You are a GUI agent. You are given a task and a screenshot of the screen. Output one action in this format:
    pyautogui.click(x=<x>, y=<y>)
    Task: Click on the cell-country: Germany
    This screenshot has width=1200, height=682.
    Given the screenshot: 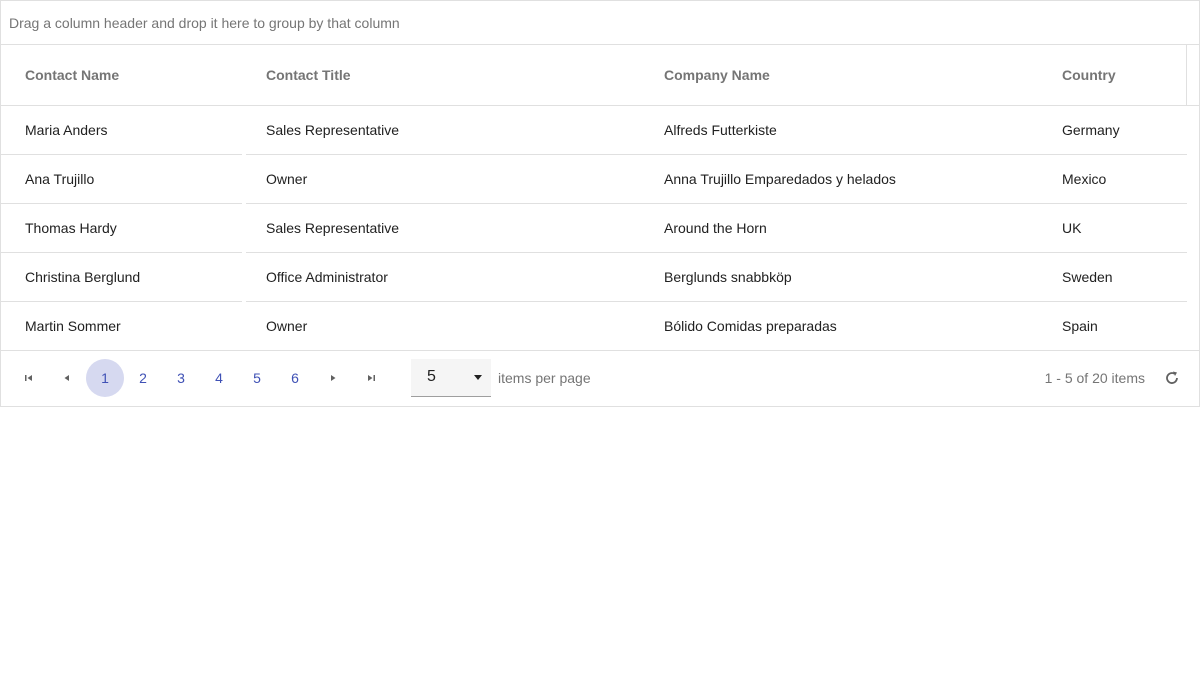 What is the action you would take?
    pyautogui.click(x=1112, y=130)
    